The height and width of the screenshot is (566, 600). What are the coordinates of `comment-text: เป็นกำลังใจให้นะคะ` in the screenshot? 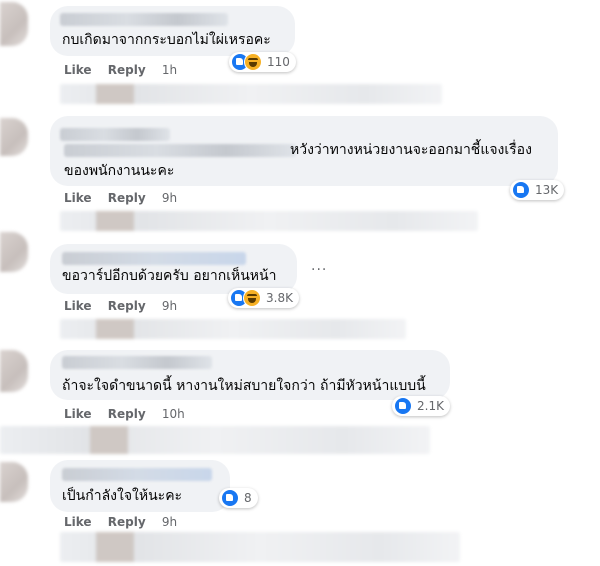 It's located at (122, 496).